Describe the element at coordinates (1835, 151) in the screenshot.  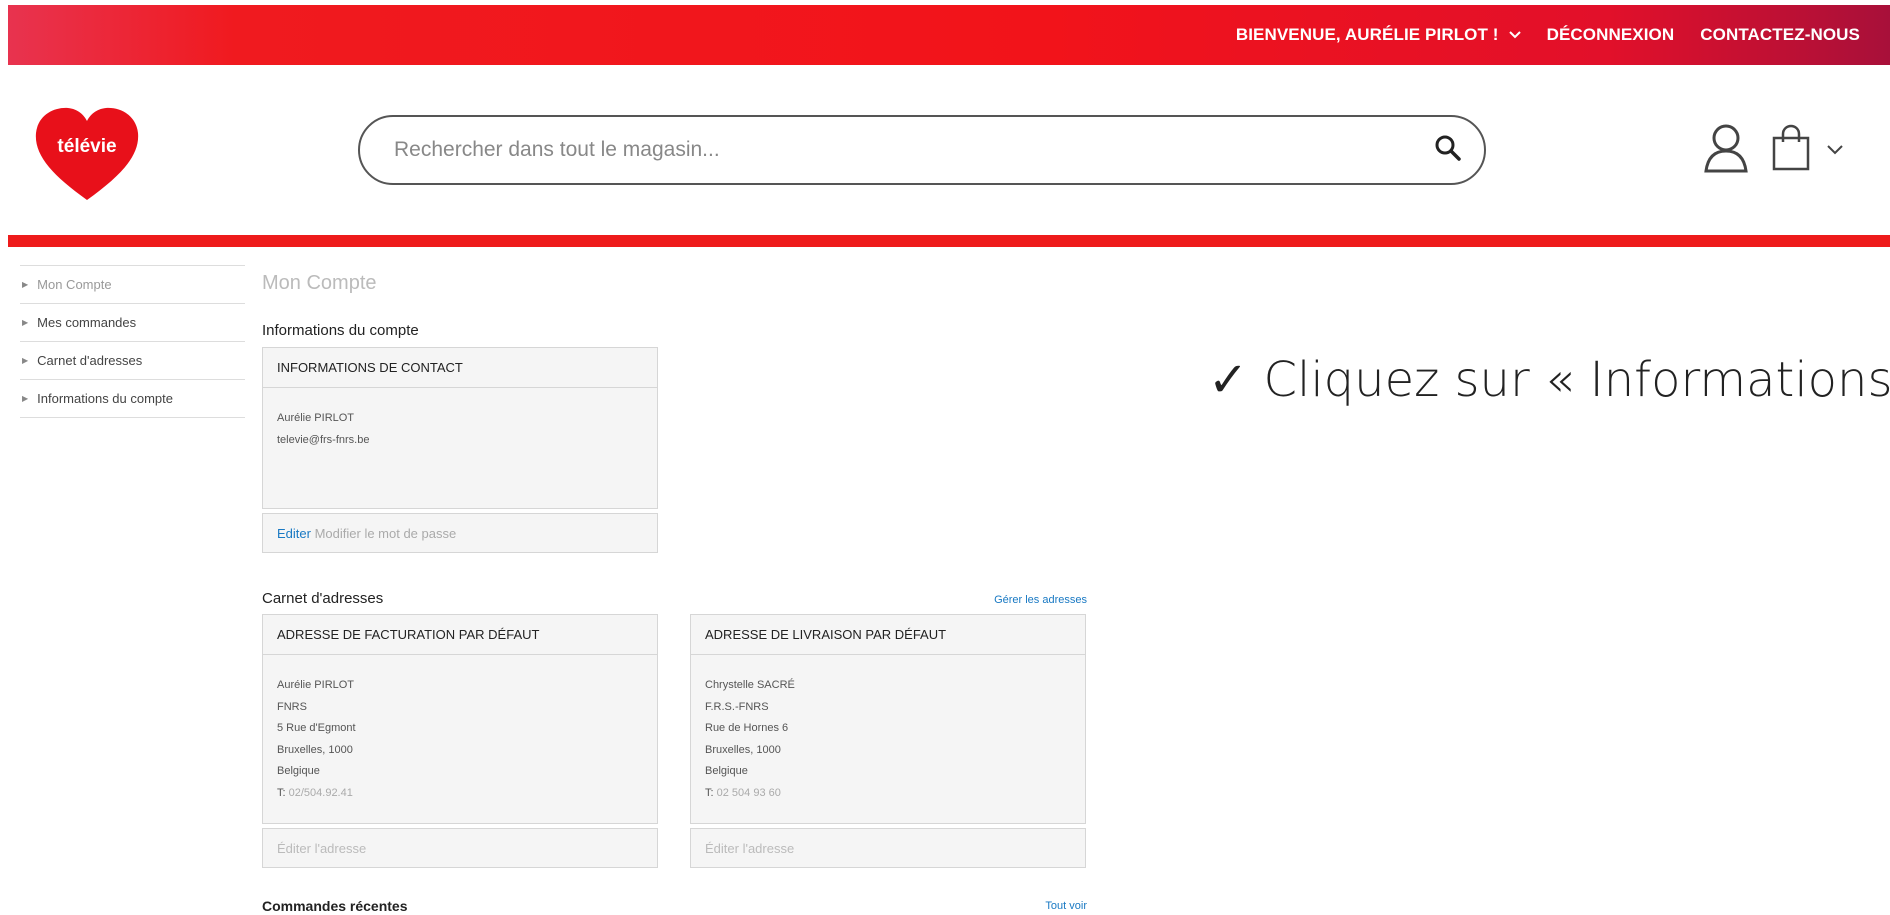
I see `cart-chevron-down-icon` at that location.